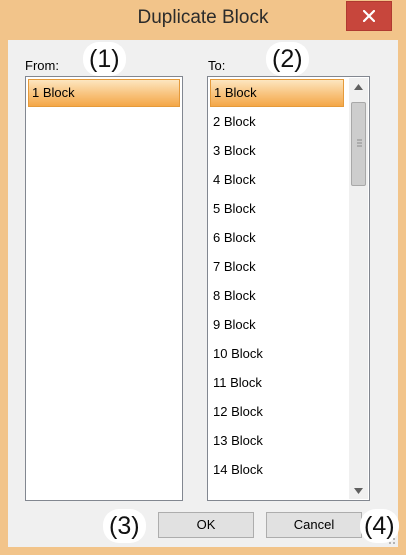 This screenshot has height=555, width=406. I want to click on close-icon, so click(369, 16).